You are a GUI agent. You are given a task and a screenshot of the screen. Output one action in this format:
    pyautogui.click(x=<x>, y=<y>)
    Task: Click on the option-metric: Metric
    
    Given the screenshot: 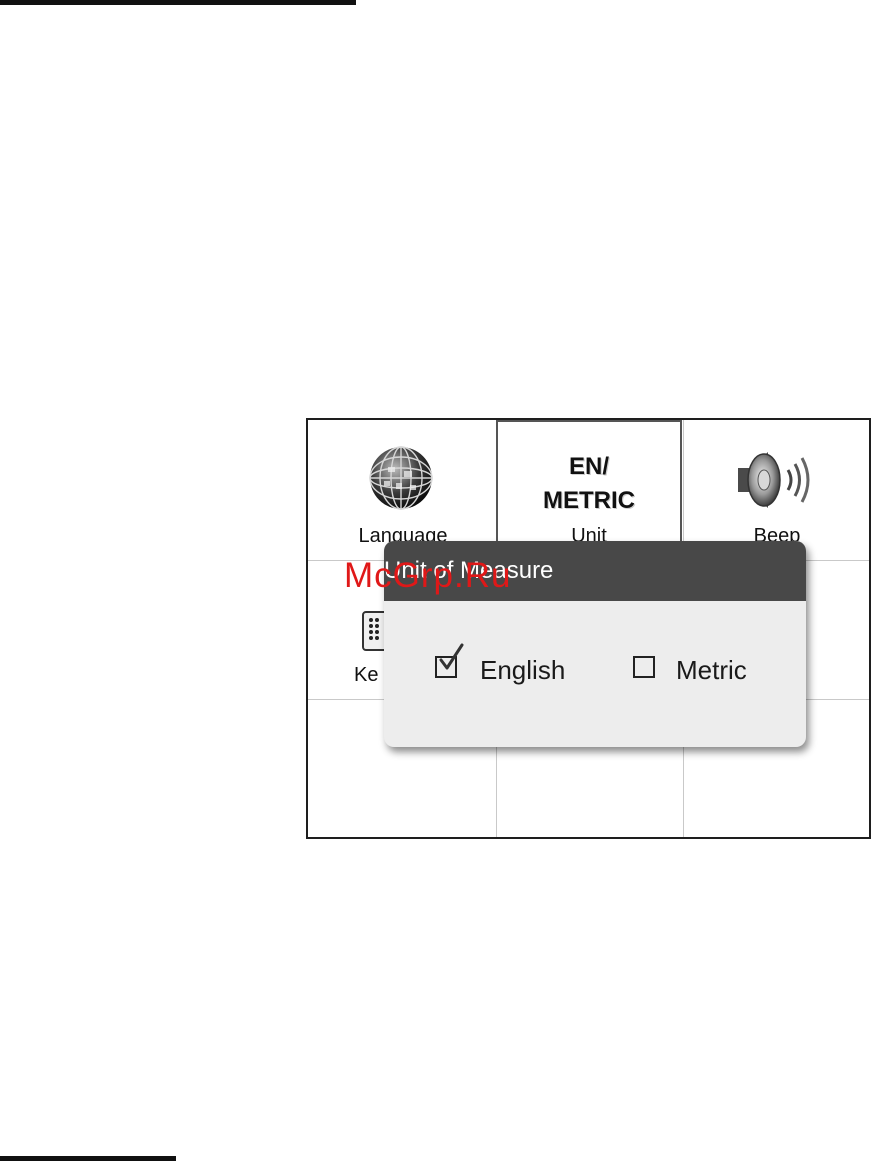 What is the action you would take?
    pyautogui.click(x=707, y=671)
    